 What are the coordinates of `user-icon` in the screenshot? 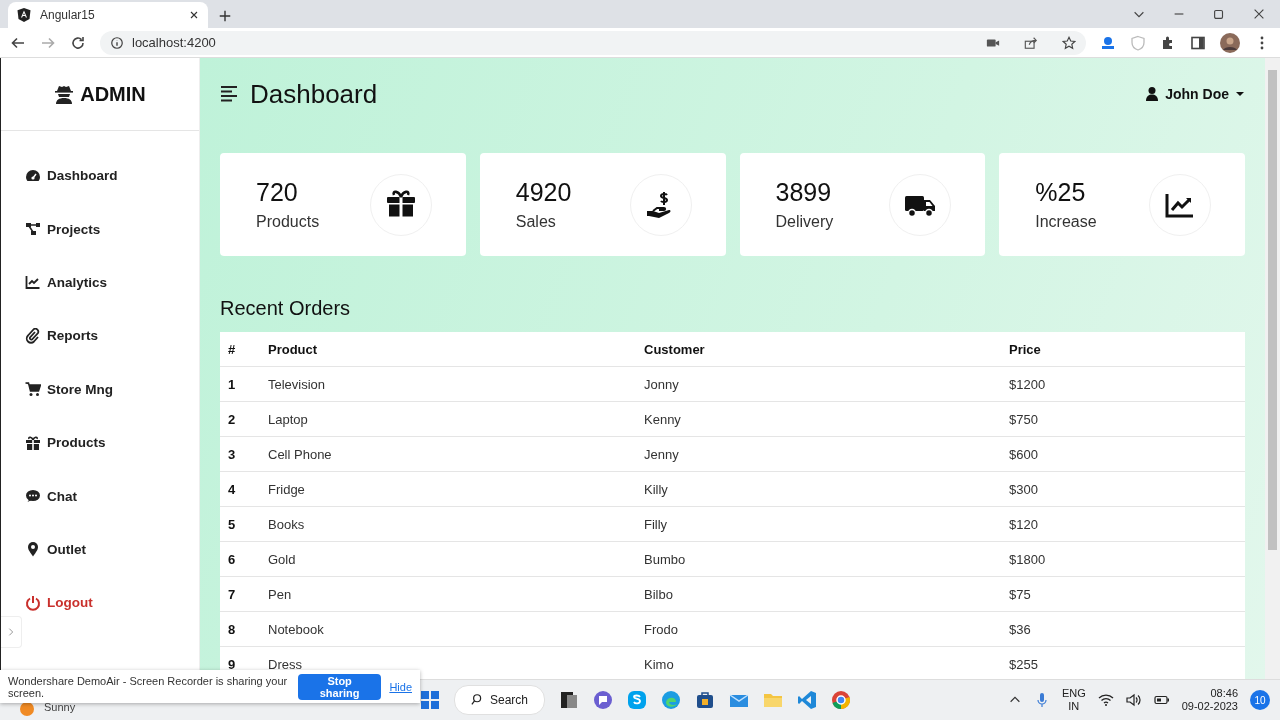 It's located at (1152, 94).